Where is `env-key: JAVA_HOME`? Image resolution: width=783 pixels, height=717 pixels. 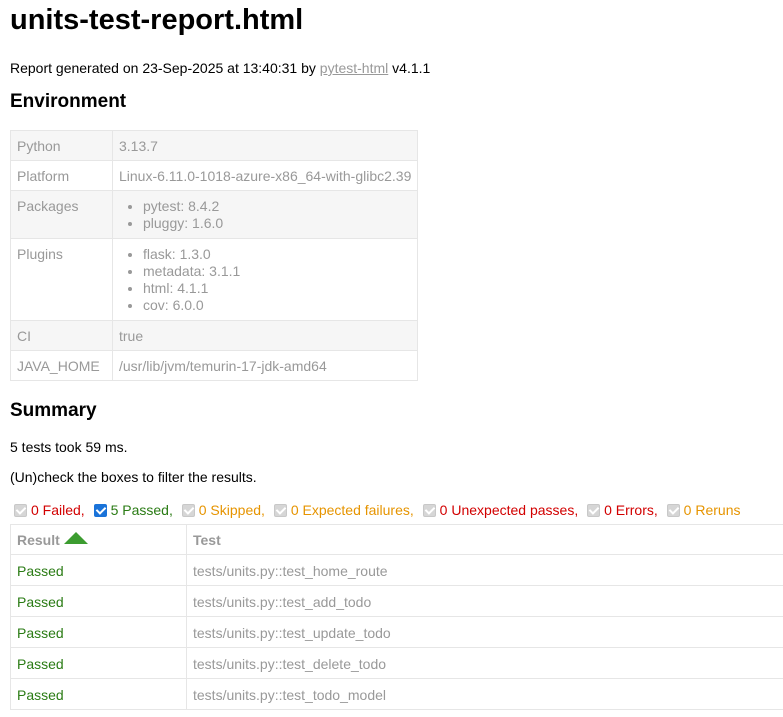
env-key: JAVA_HOME is located at coordinates (61, 365).